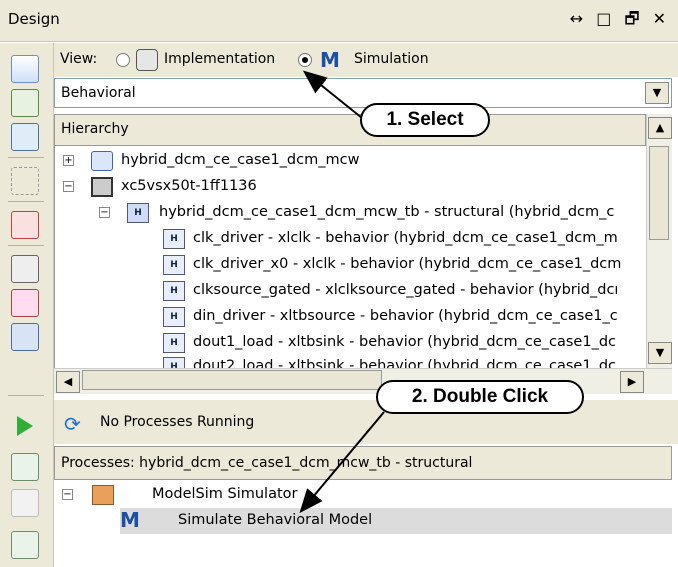 This screenshot has width=678, height=567. I want to click on status-row: ⟳ No Processes Running, so click(366, 422).